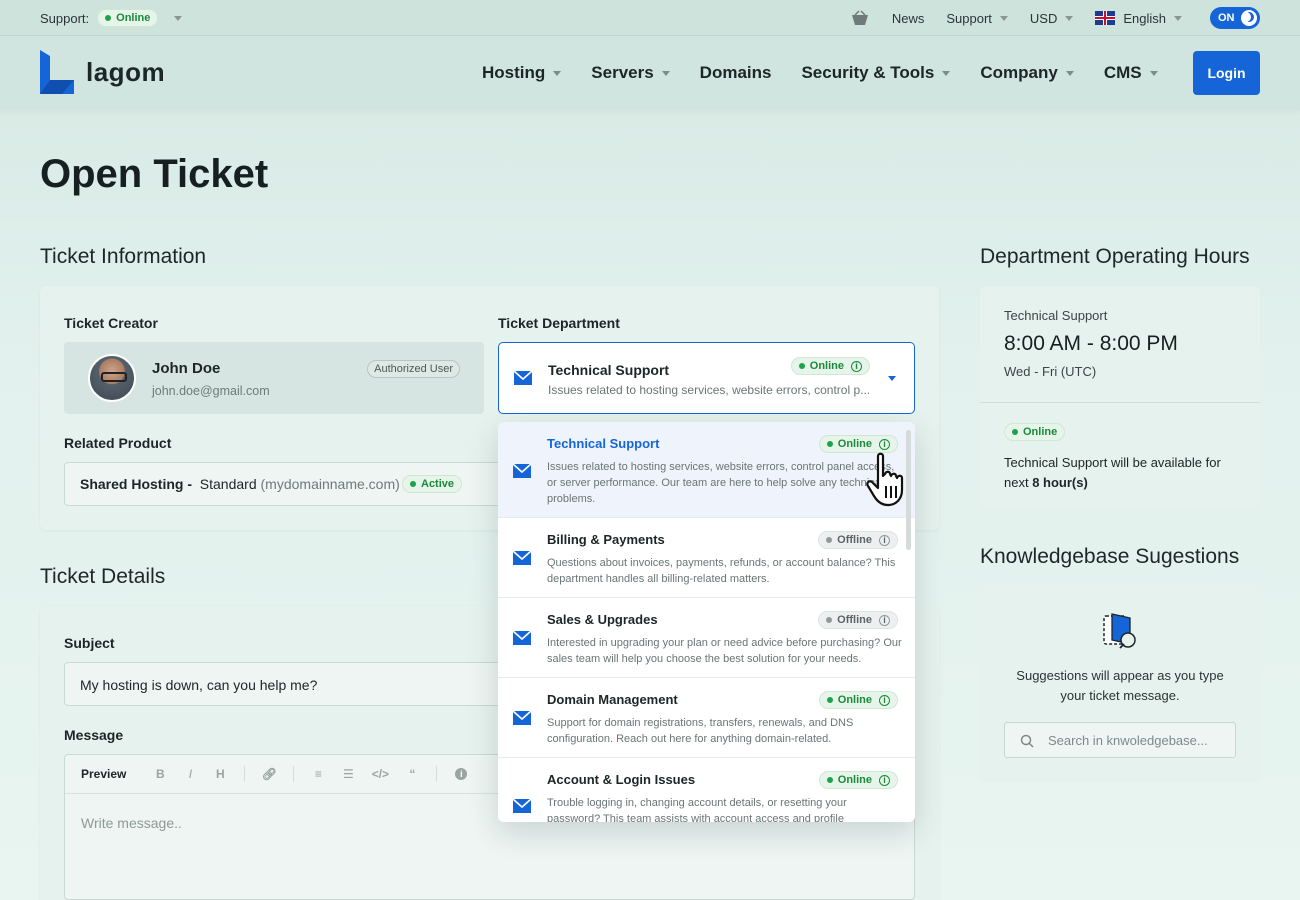 This screenshot has width=1300, height=900. I want to click on numbered-list-icon: ☰, so click(348, 774).